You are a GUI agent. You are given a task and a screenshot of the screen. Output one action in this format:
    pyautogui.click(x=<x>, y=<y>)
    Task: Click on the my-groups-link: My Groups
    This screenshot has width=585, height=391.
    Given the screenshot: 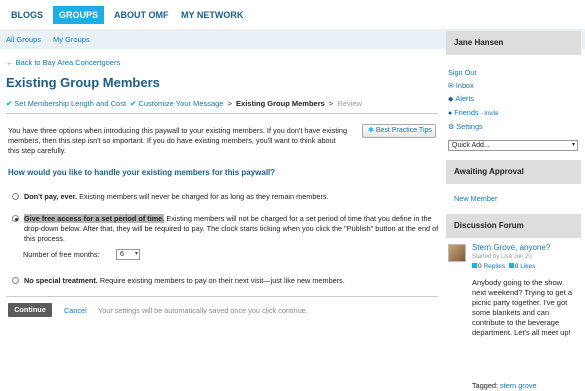 What is the action you would take?
    pyautogui.click(x=71, y=39)
    